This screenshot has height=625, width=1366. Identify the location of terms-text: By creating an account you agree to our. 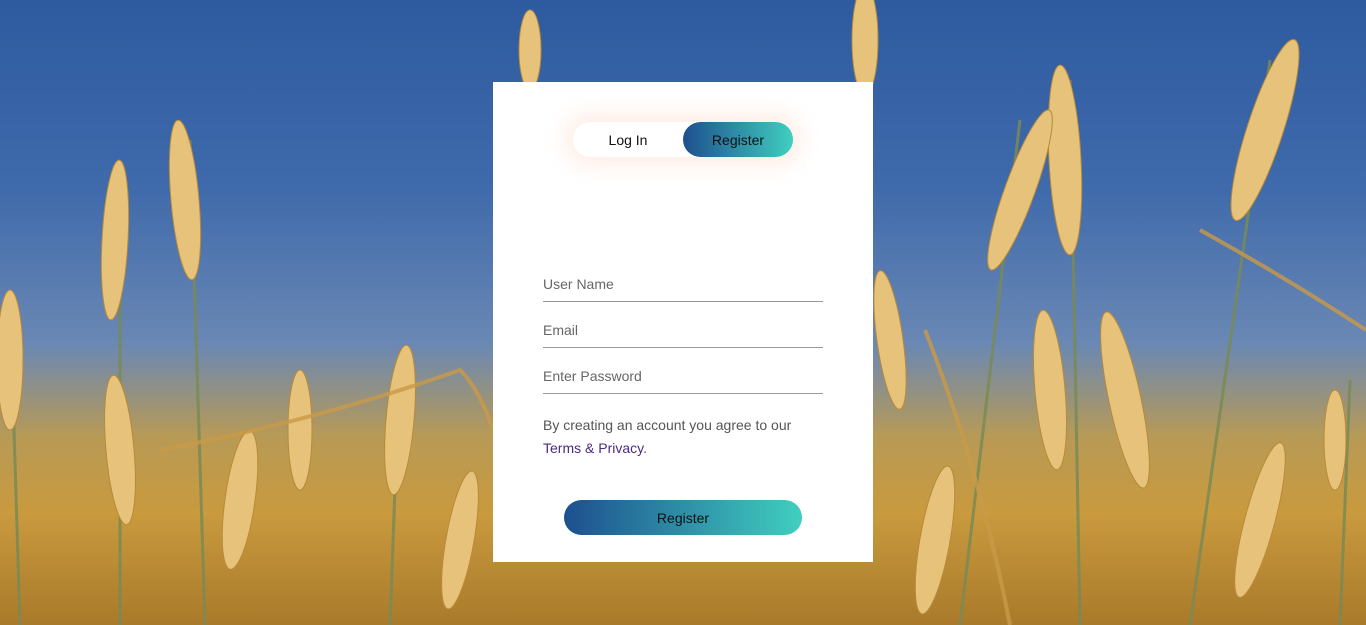
(667, 425).